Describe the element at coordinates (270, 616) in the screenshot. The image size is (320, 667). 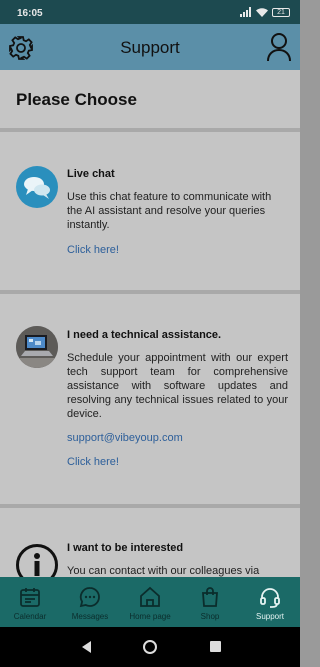
I see `tab-label: Support` at that location.